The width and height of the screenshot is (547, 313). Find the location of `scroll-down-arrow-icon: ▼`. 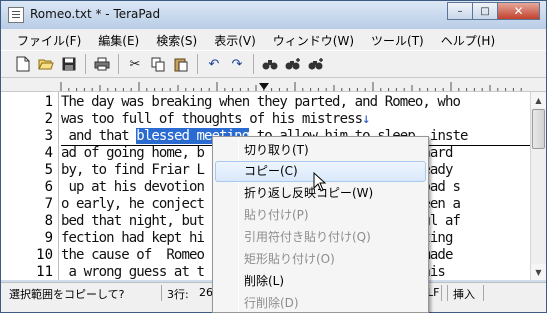

scroll-down-arrow-icon: ▼ is located at coordinates (538, 272).